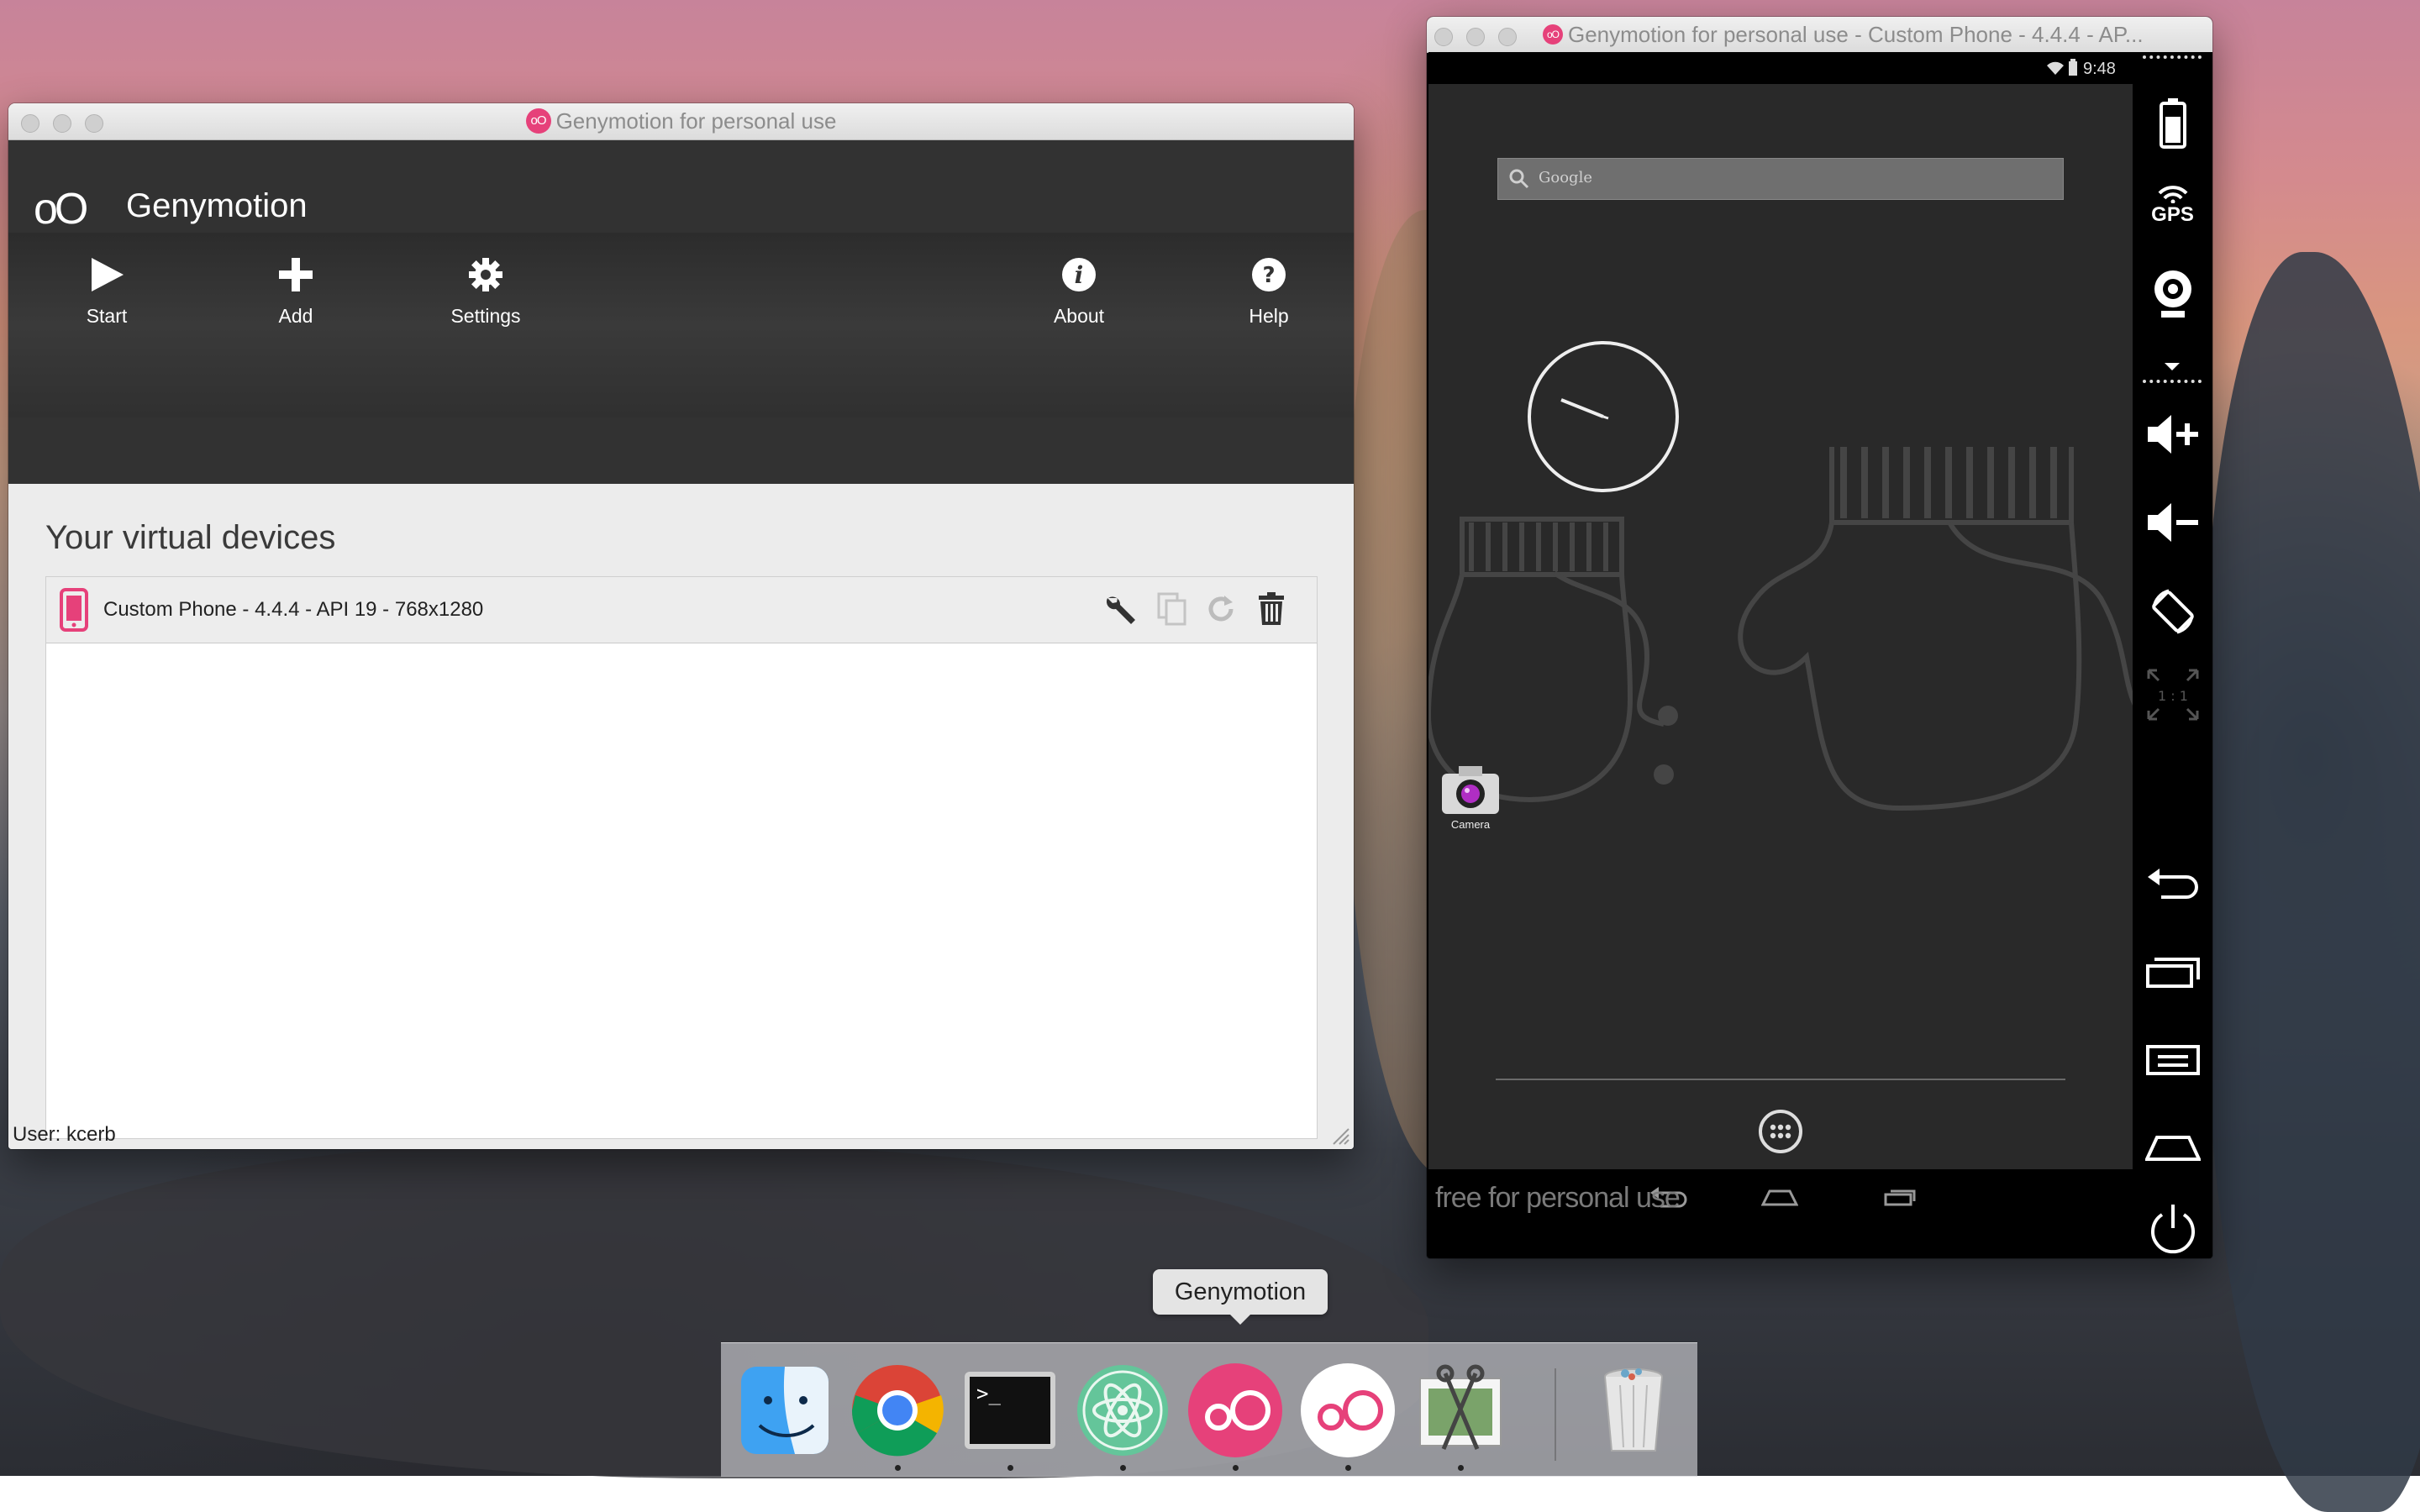 Image resolution: width=2420 pixels, height=1512 pixels. I want to click on power-key-button, so click(2172, 1229).